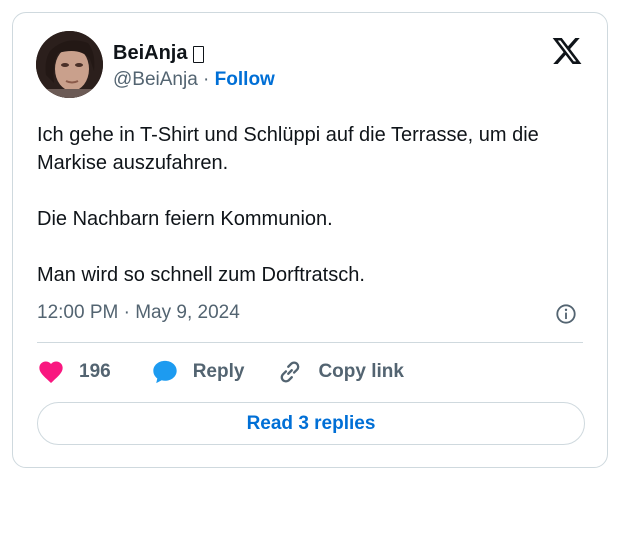 This screenshot has width=620, height=538. I want to click on avatar-image, so click(69, 64).